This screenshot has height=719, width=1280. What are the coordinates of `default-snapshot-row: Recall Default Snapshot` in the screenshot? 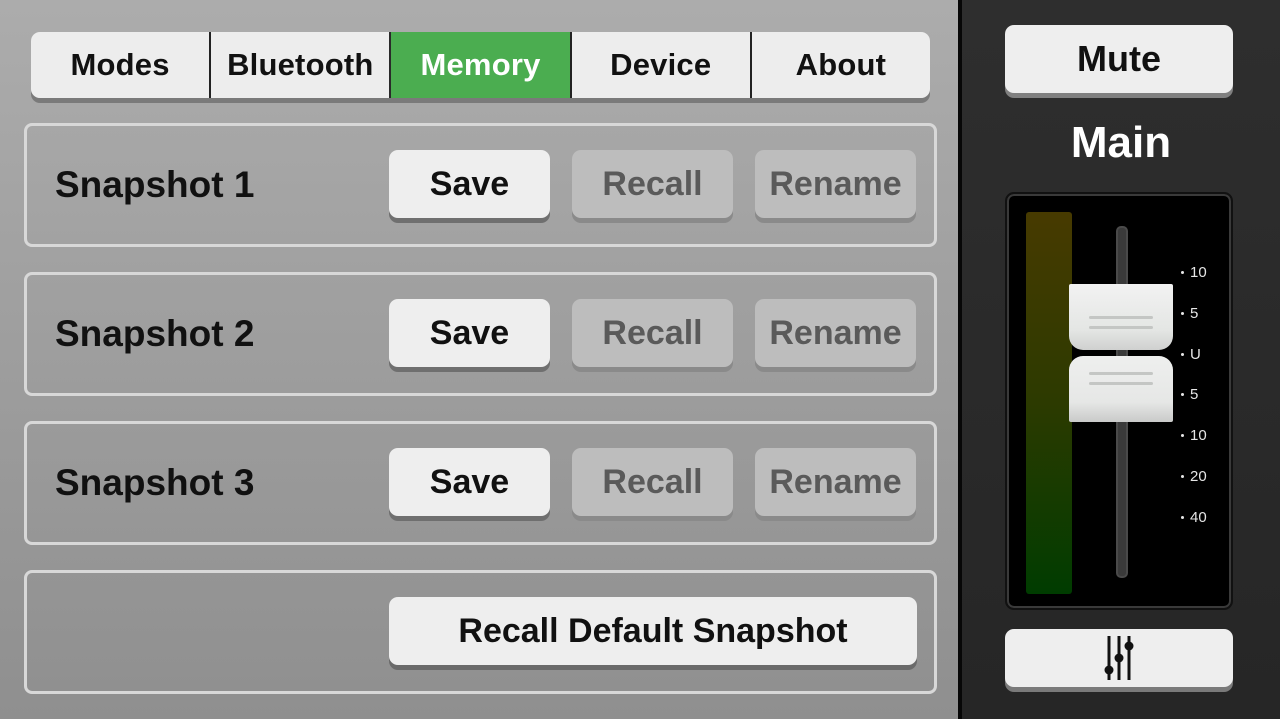 It's located at (480, 632).